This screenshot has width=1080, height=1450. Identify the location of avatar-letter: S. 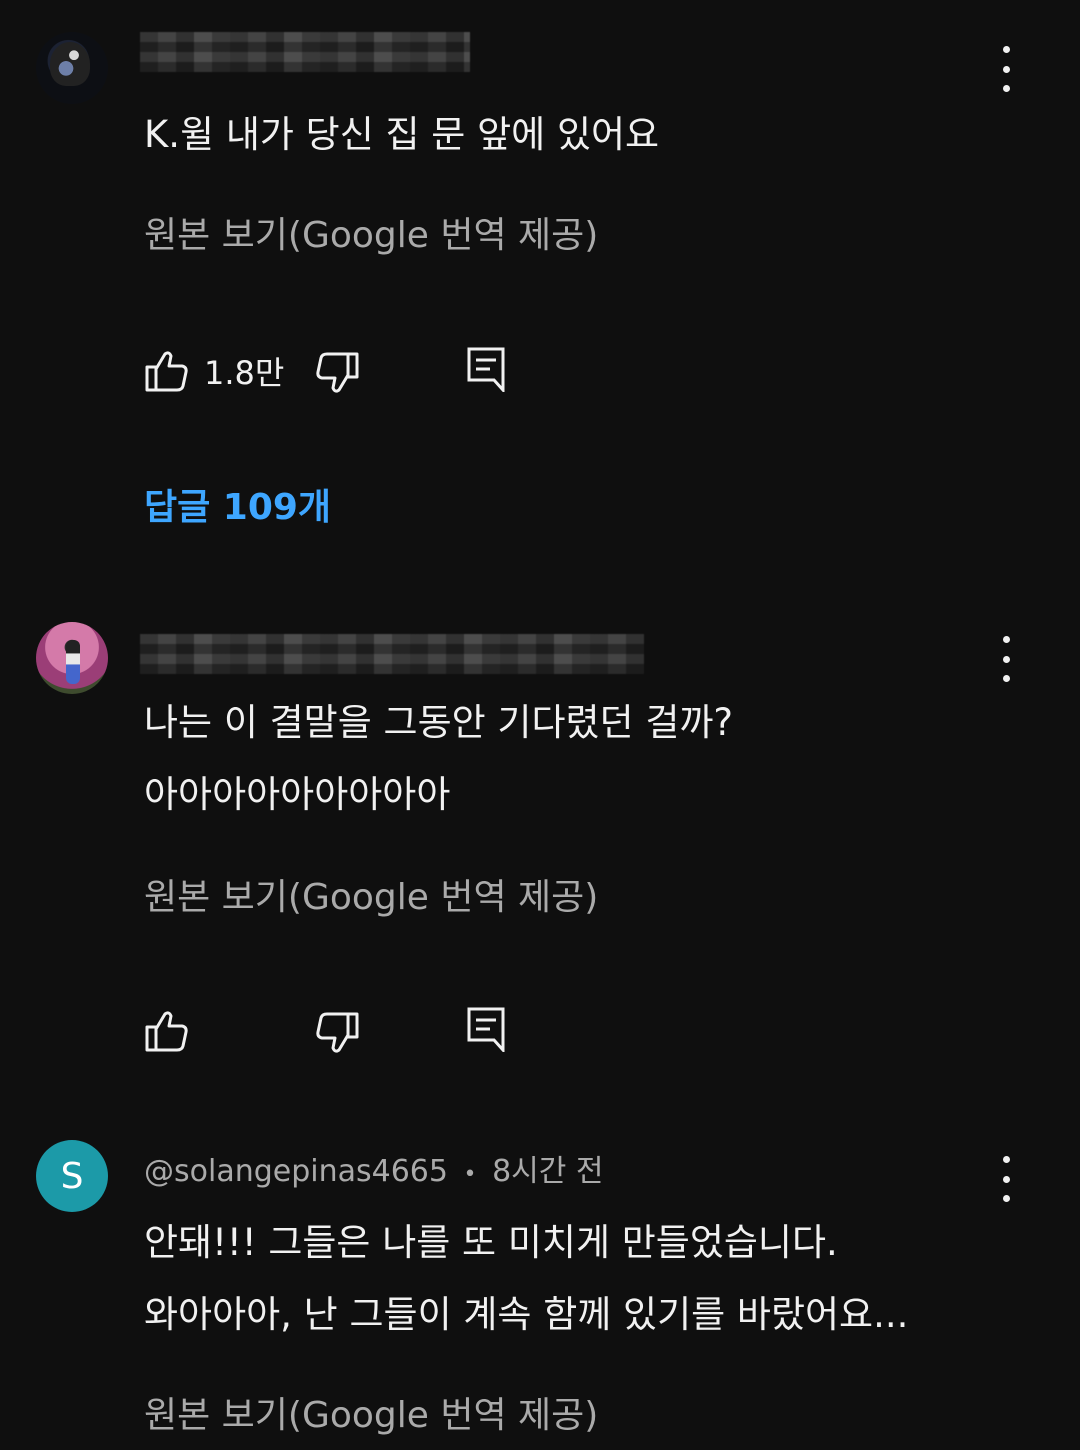
(72, 1176).